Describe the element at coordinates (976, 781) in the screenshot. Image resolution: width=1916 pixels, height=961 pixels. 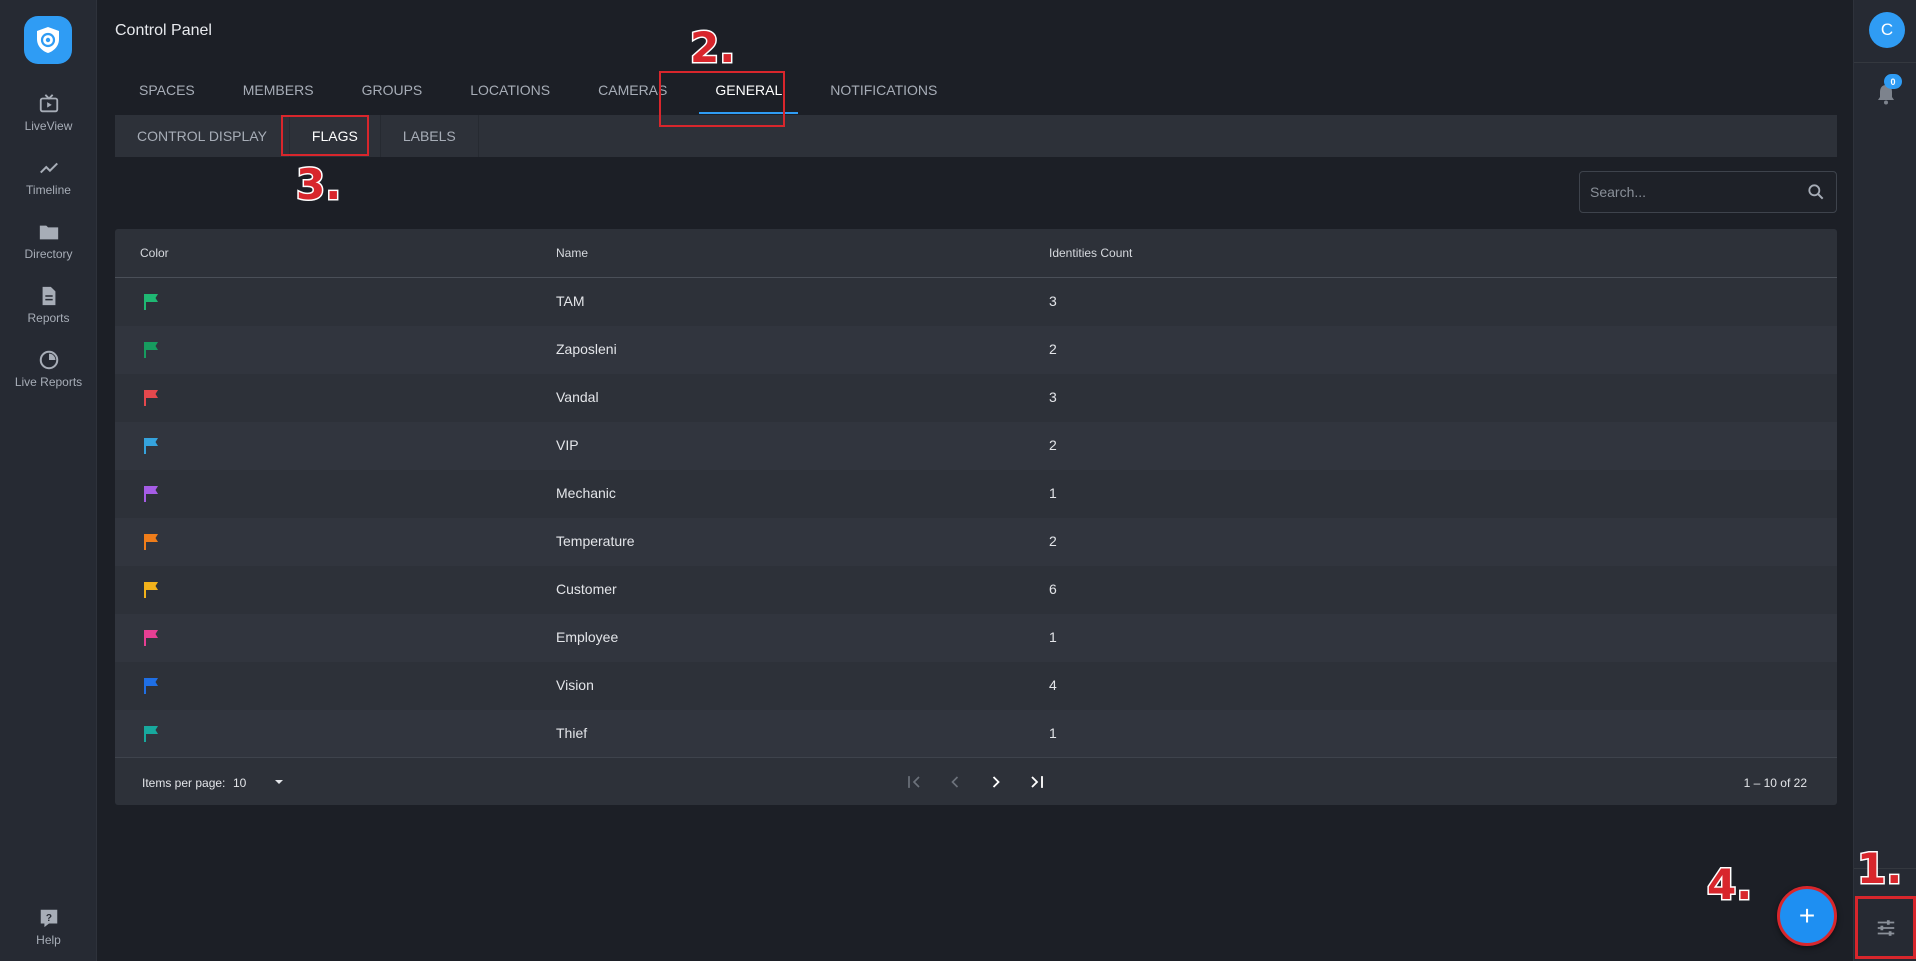
I see `paginator: Items per page: 10 1 – 10 of 22` at that location.